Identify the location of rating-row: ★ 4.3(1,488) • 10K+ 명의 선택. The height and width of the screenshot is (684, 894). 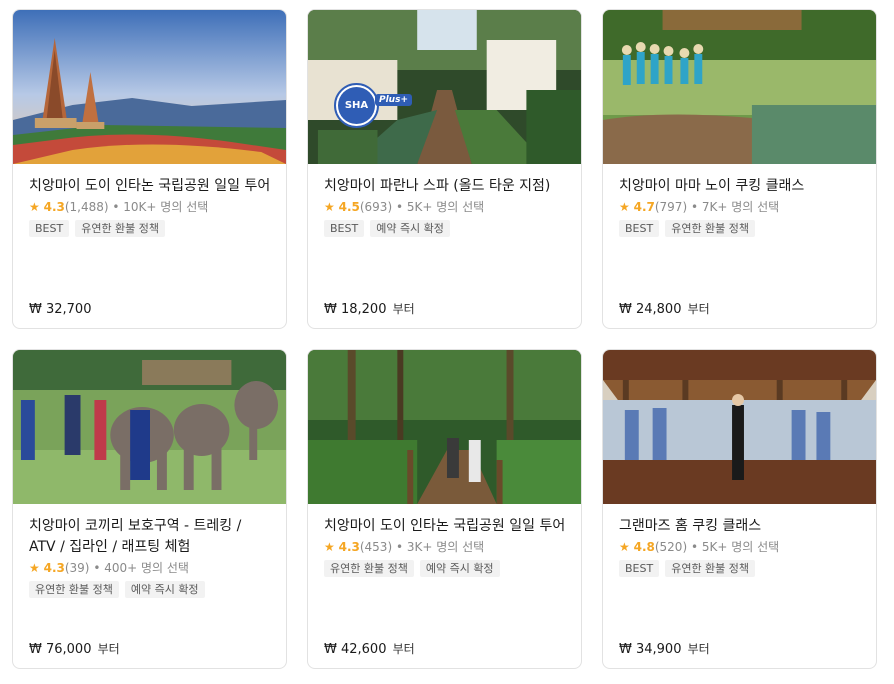
(150, 207).